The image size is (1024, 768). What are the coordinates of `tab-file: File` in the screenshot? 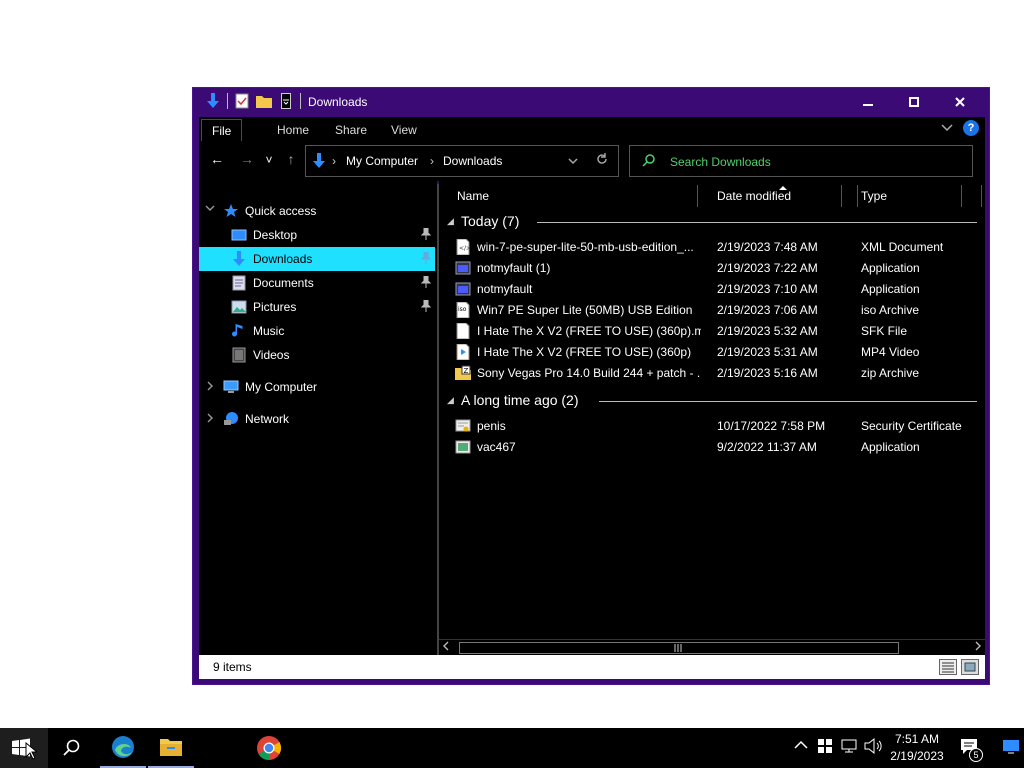 It's located at (222, 130).